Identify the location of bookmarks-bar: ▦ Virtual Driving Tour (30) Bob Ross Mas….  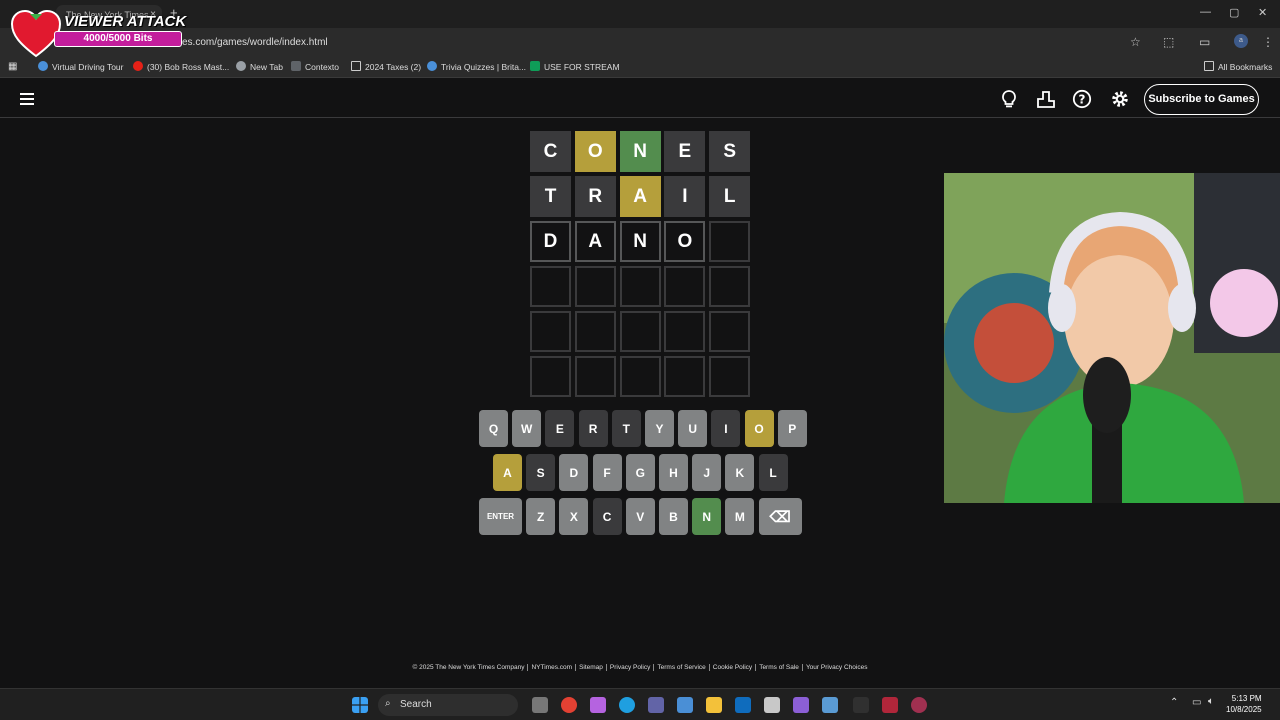
(640, 67).